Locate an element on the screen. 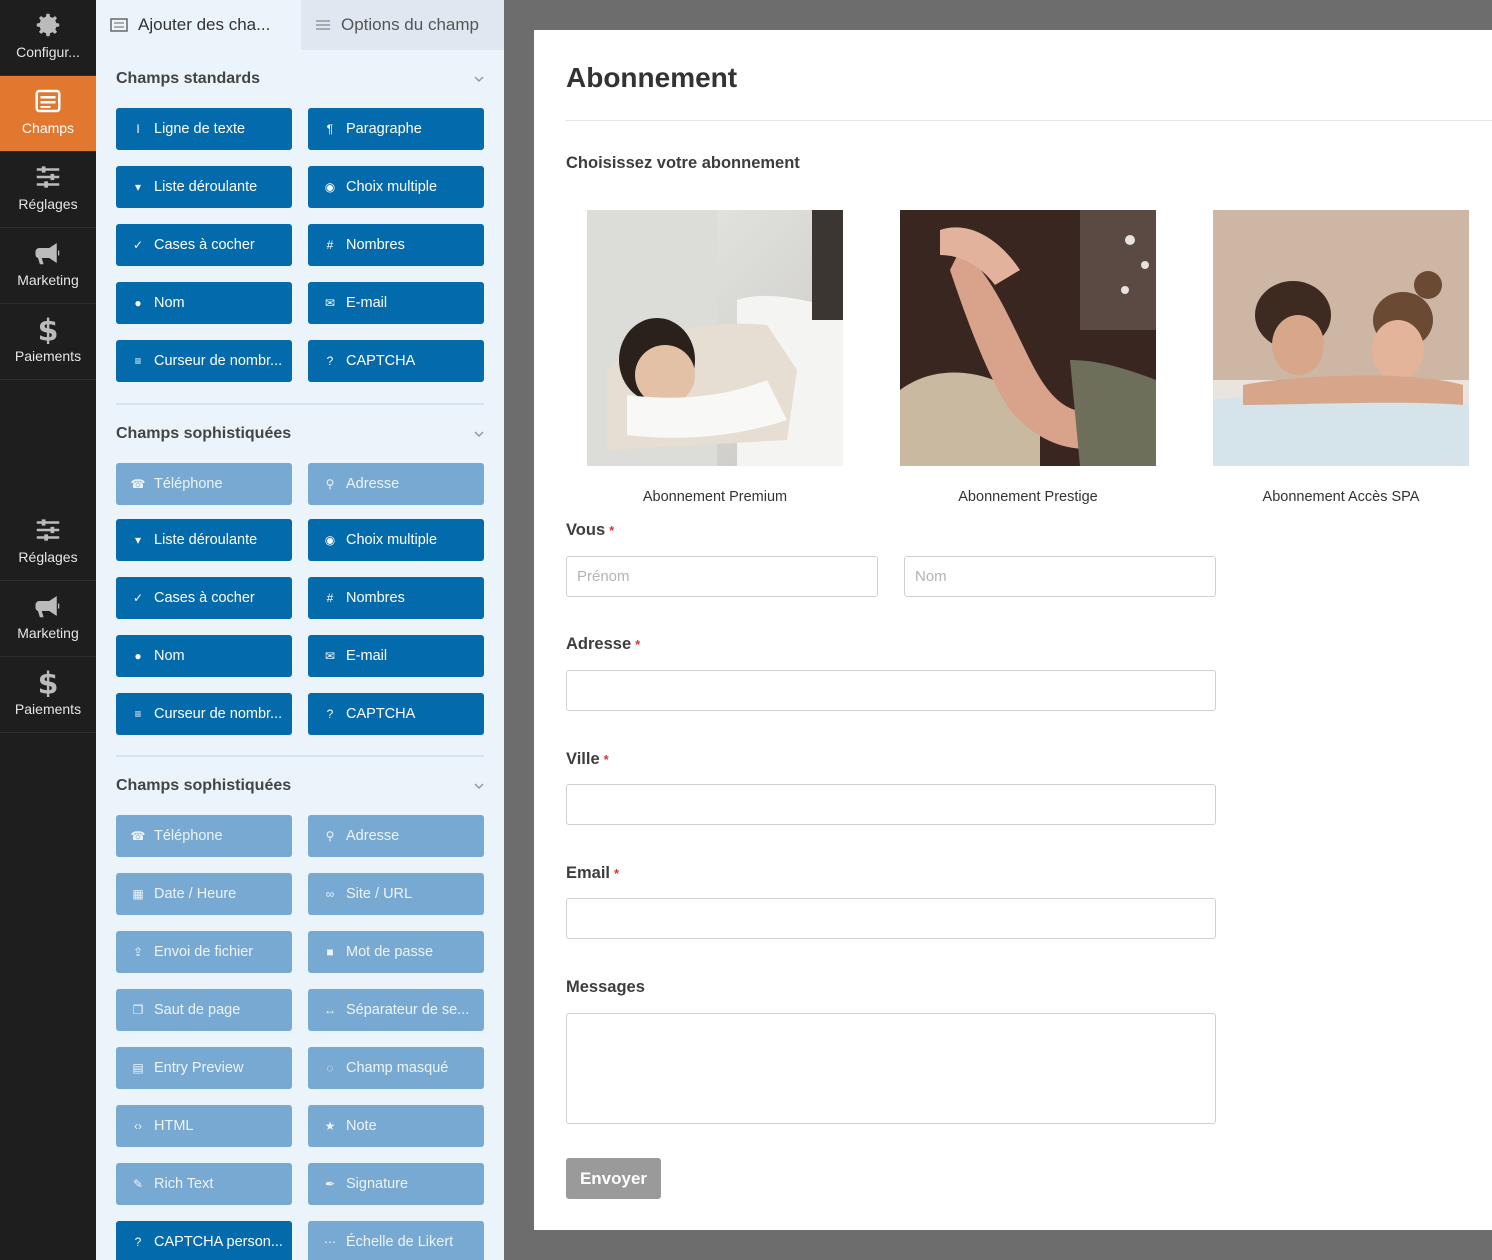  field-button-label: Signature is located at coordinates (377, 1184).